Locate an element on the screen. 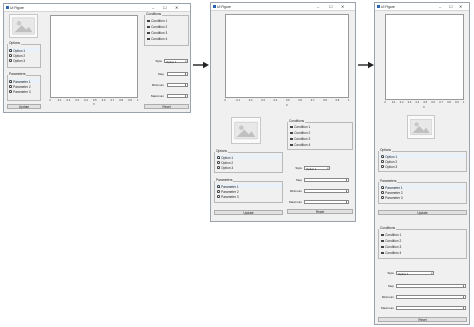 This screenshot has width=474, height=327. arrow-right-icon is located at coordinates (366, 65).